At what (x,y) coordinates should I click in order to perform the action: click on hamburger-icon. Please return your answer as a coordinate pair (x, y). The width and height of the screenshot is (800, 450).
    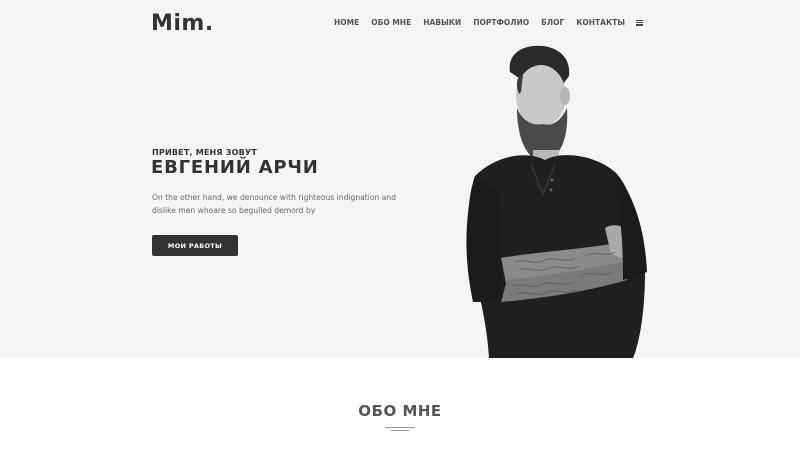
    Looking at the image, I should click on (639, 22).